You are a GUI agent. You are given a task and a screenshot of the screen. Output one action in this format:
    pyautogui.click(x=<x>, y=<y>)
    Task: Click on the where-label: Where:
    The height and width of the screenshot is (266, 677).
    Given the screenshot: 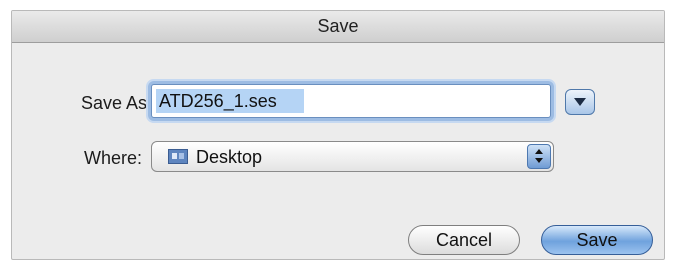 What is the action you would take?
    pyautogui.click(x=112, y=158)
    